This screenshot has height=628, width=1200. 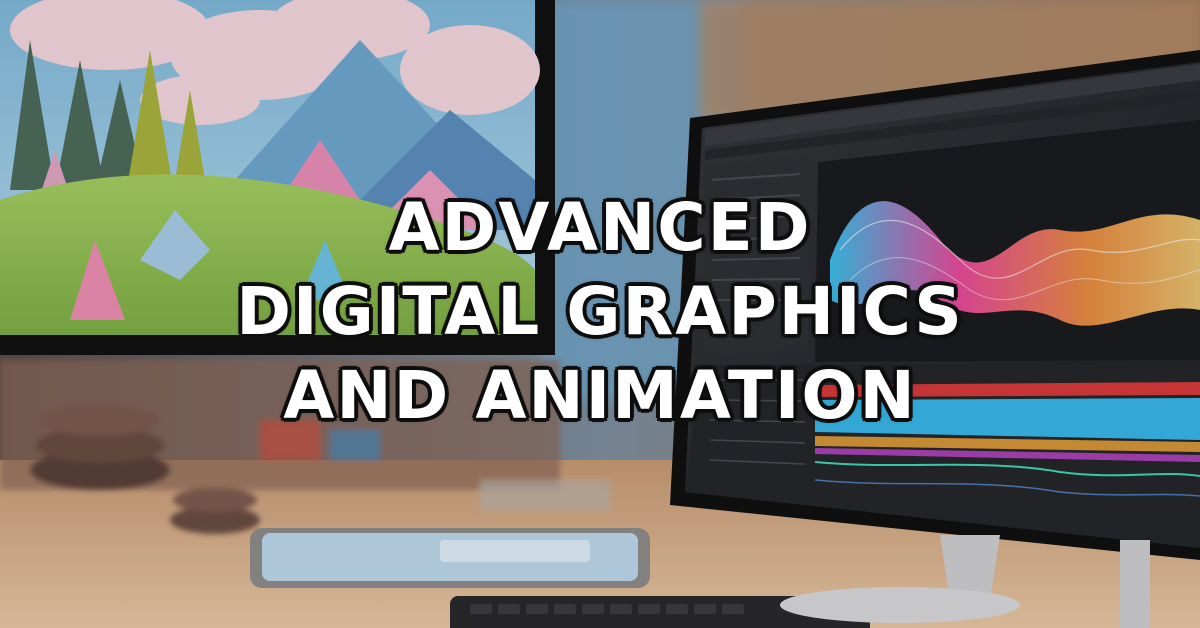 What do you see at coordinates (599, 395) in the screenshot?
I see `headline-line-3: AND ANIMATION` at bounding box center [599, 395].